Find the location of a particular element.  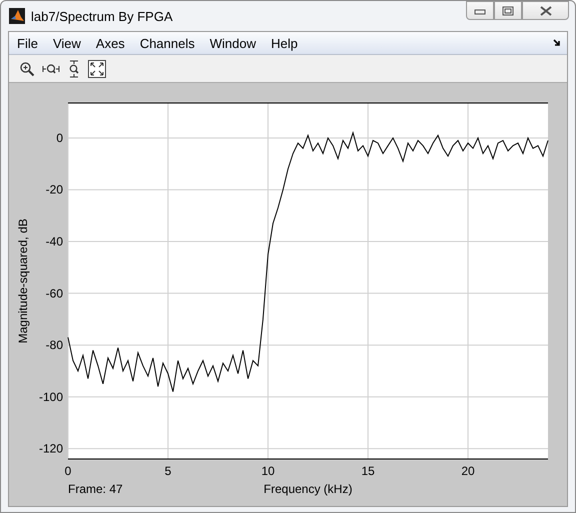

menu-item: Window is located at coordinates (236, 43).